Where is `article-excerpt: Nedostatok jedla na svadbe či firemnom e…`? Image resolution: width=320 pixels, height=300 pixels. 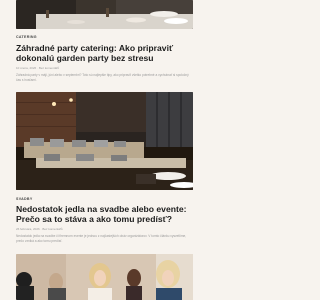
article-excerpt: Nedostatok jedla na svadbe či firemnom e… is located at coordinates (101, 238).